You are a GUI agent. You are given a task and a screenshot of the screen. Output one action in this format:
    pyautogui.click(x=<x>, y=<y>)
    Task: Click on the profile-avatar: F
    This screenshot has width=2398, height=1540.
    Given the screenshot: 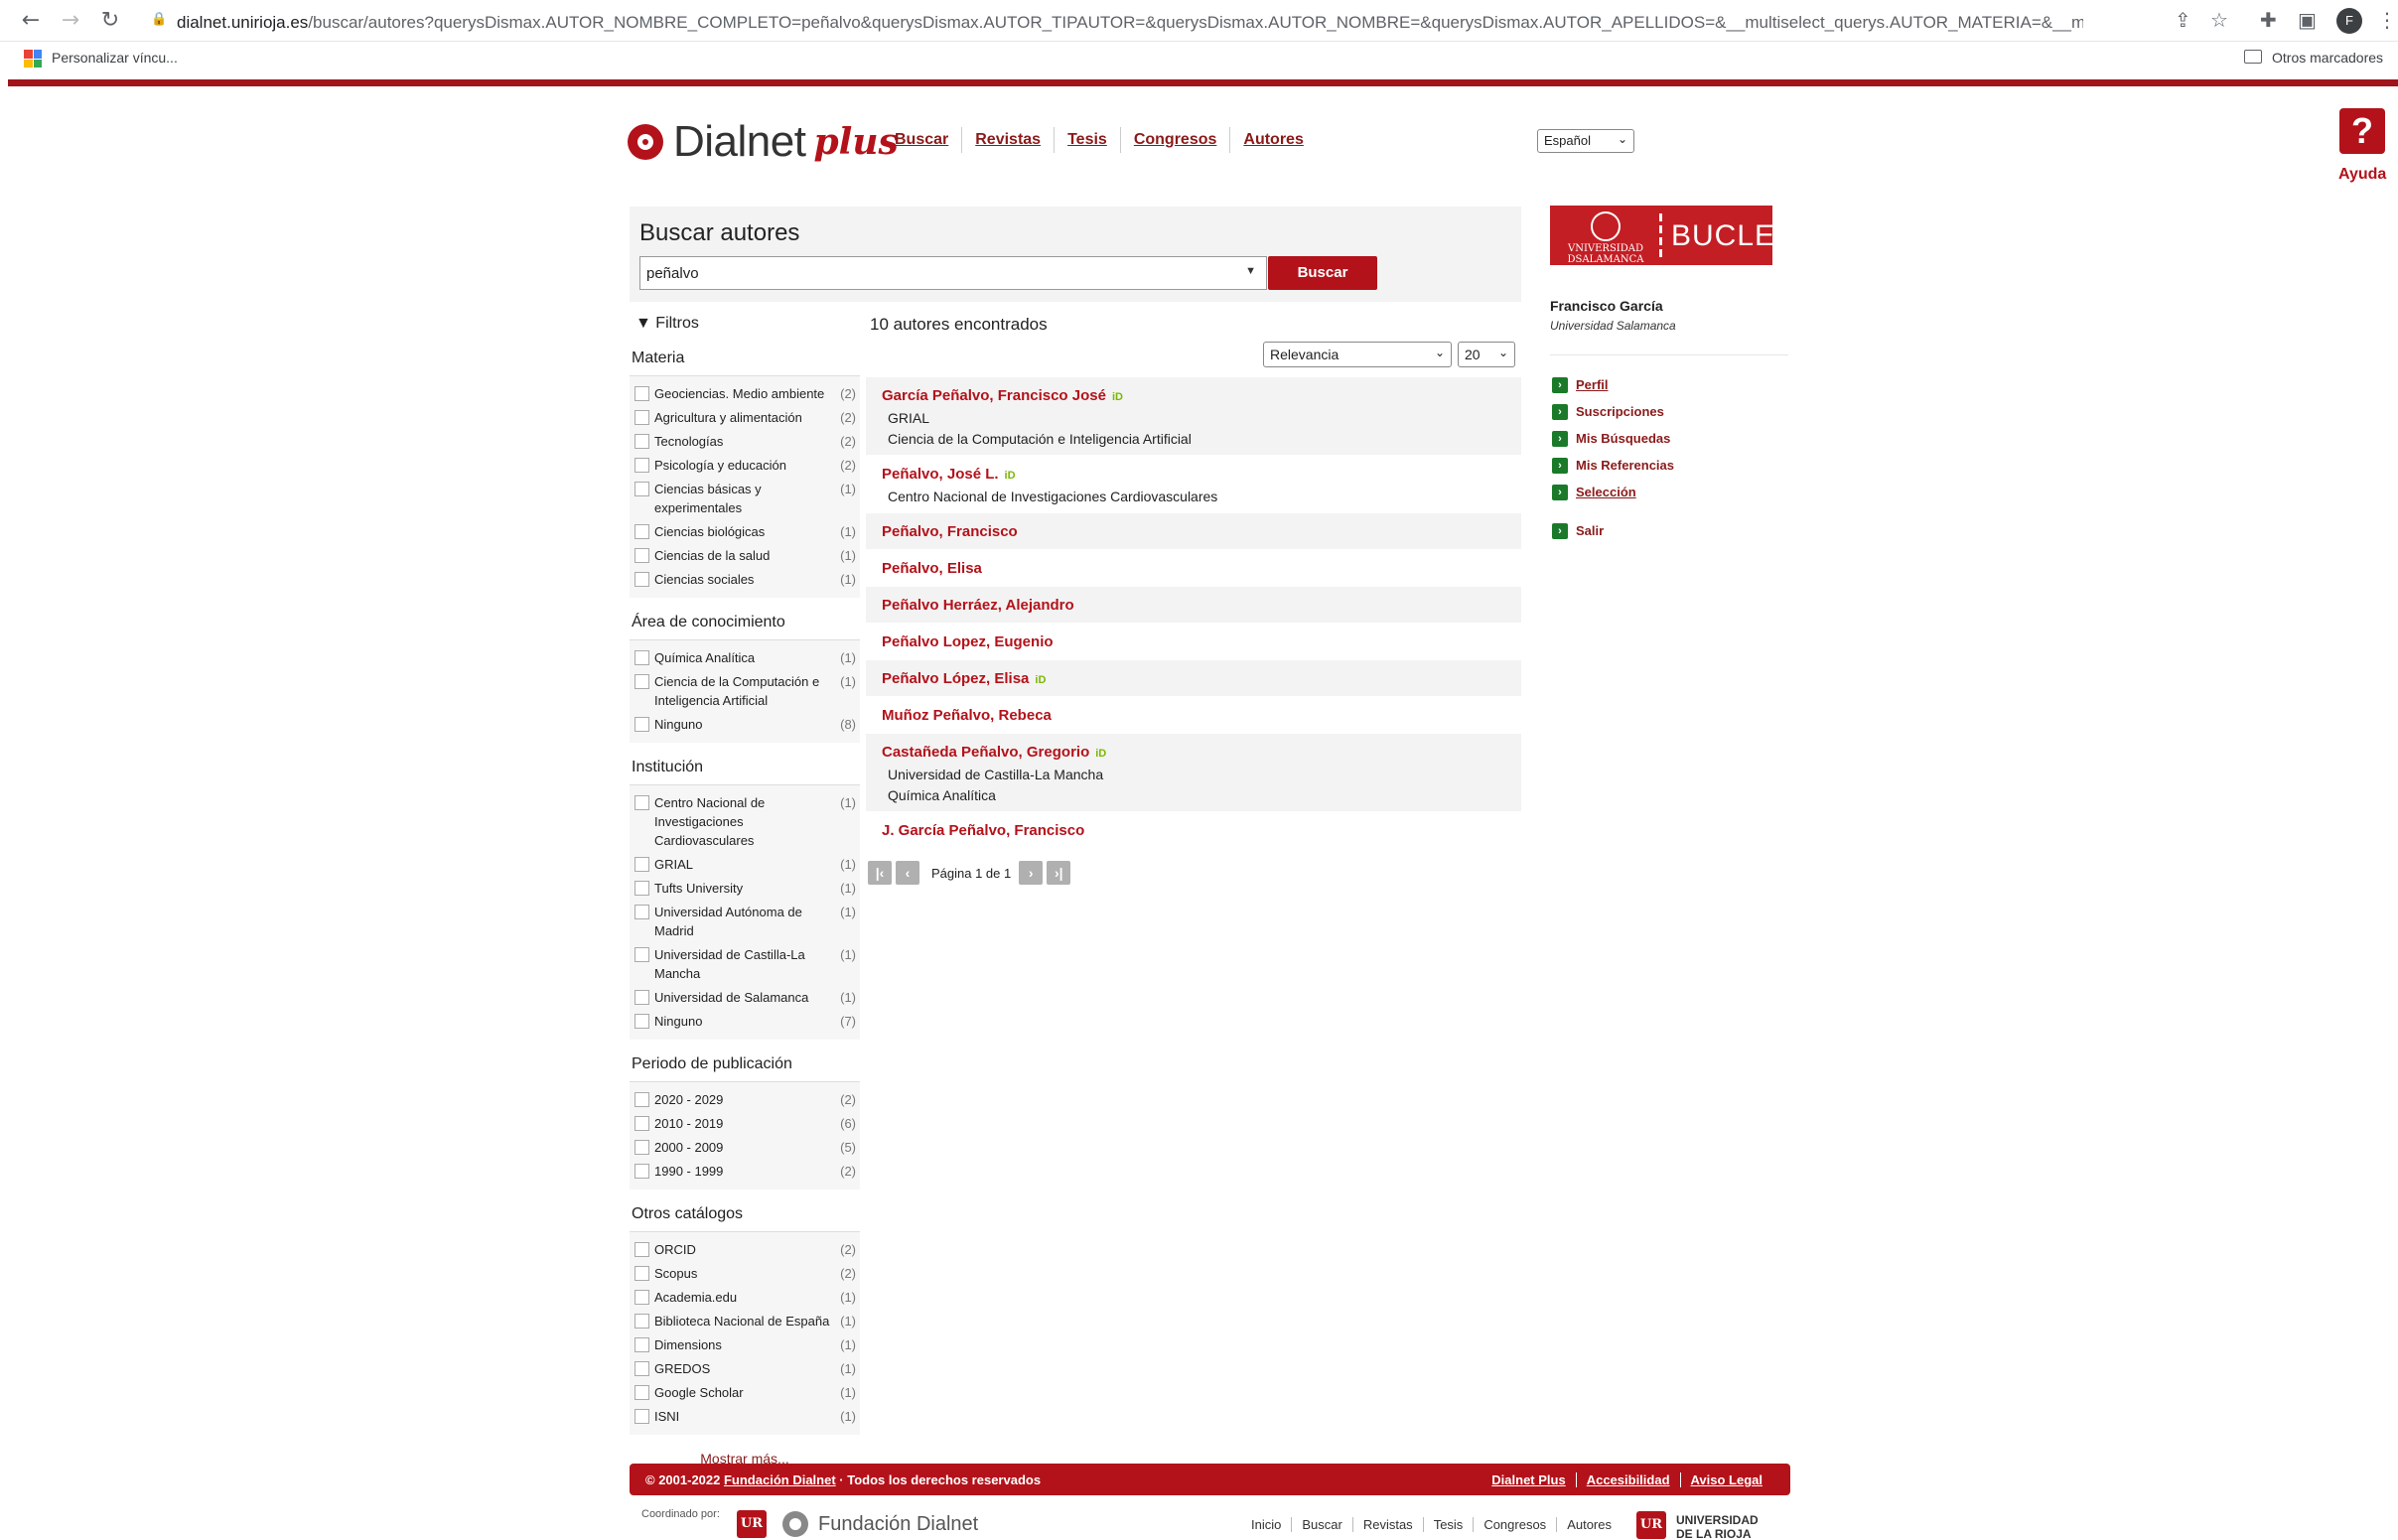 What is the action you would take?
    pyautogui.click(x=2349, y=21)
    